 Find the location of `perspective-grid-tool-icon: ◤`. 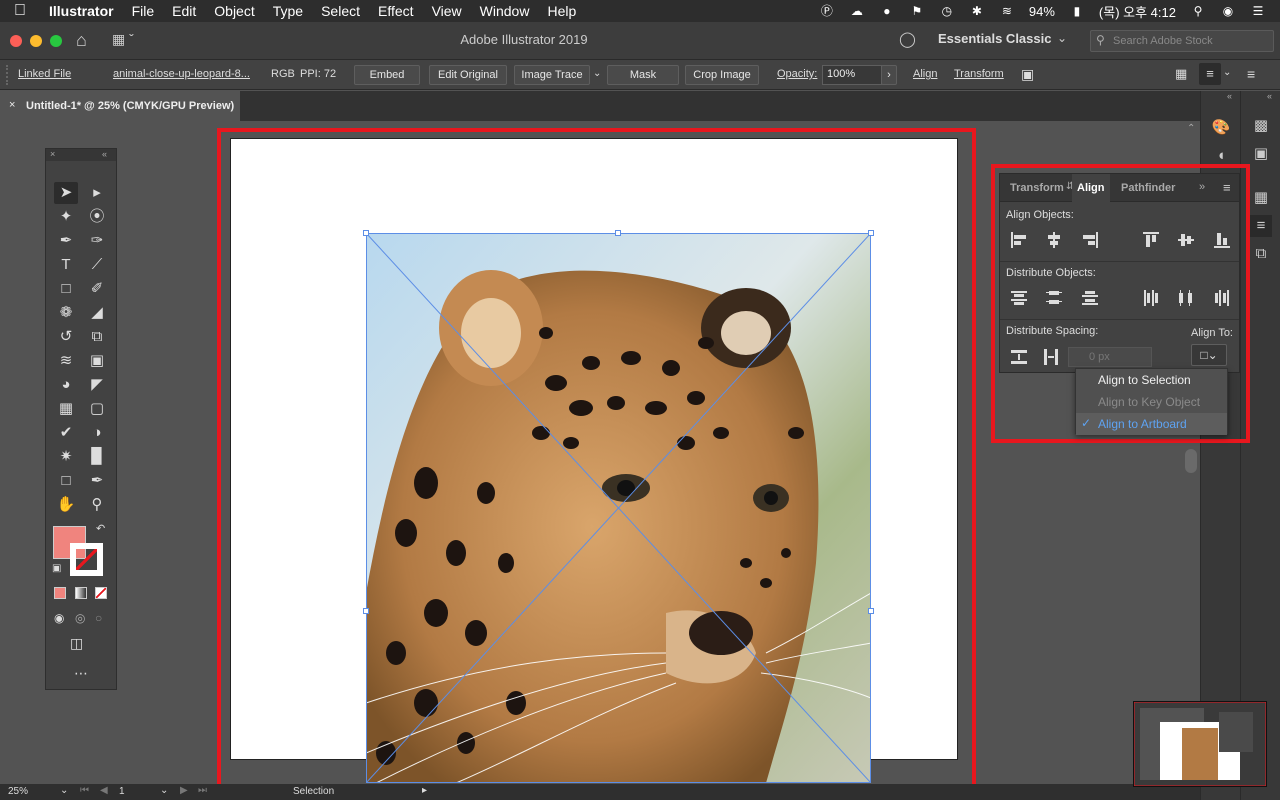

perspective-grid-tool-icon: ◤ is located at coordinates (97, 385).